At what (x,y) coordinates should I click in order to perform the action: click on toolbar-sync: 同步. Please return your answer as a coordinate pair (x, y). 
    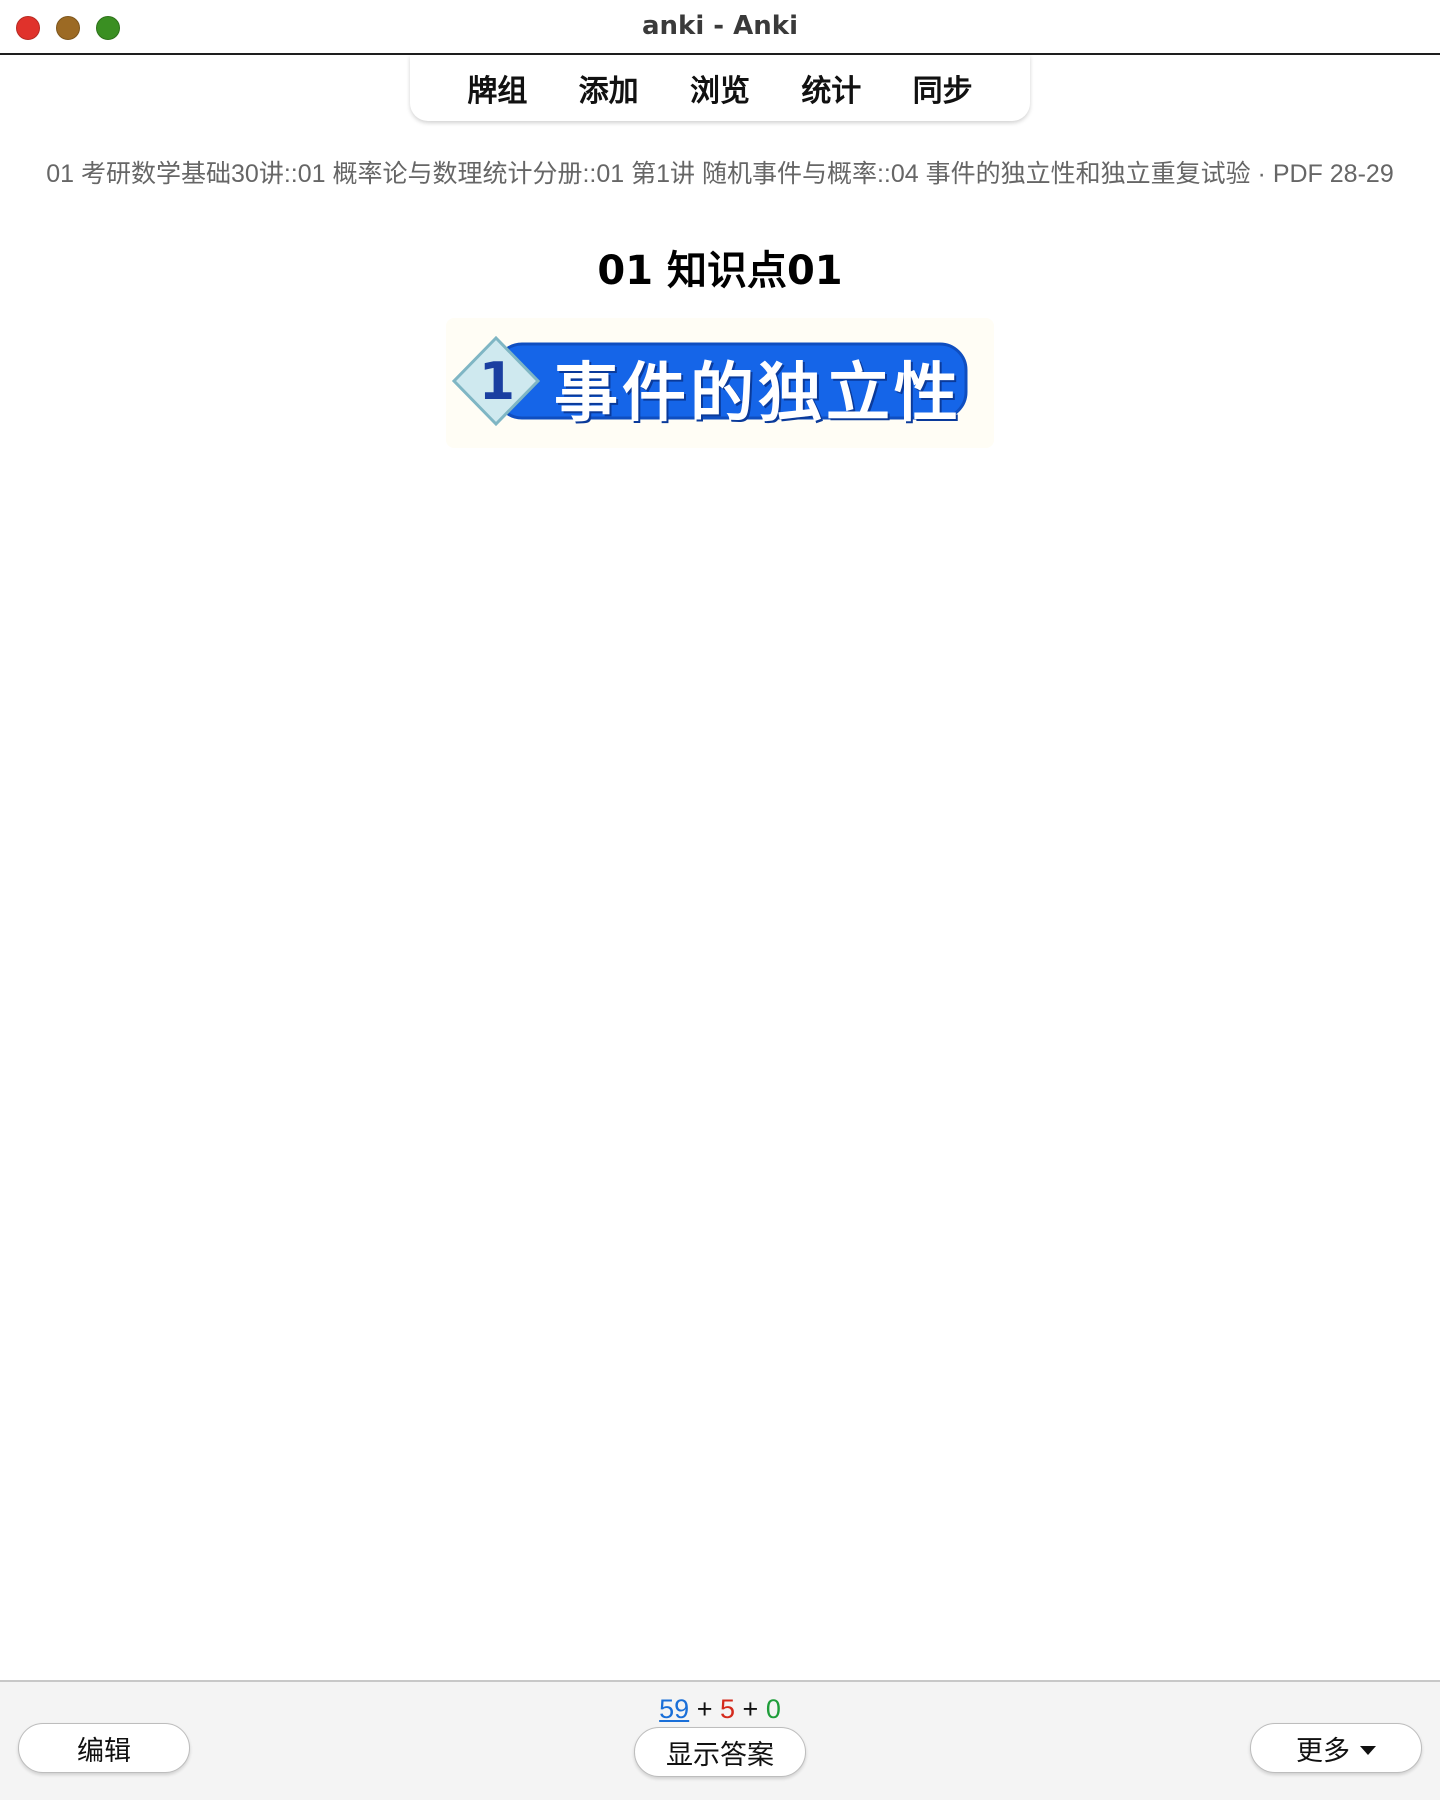
    Looking at the image, I should click on (943, 88).